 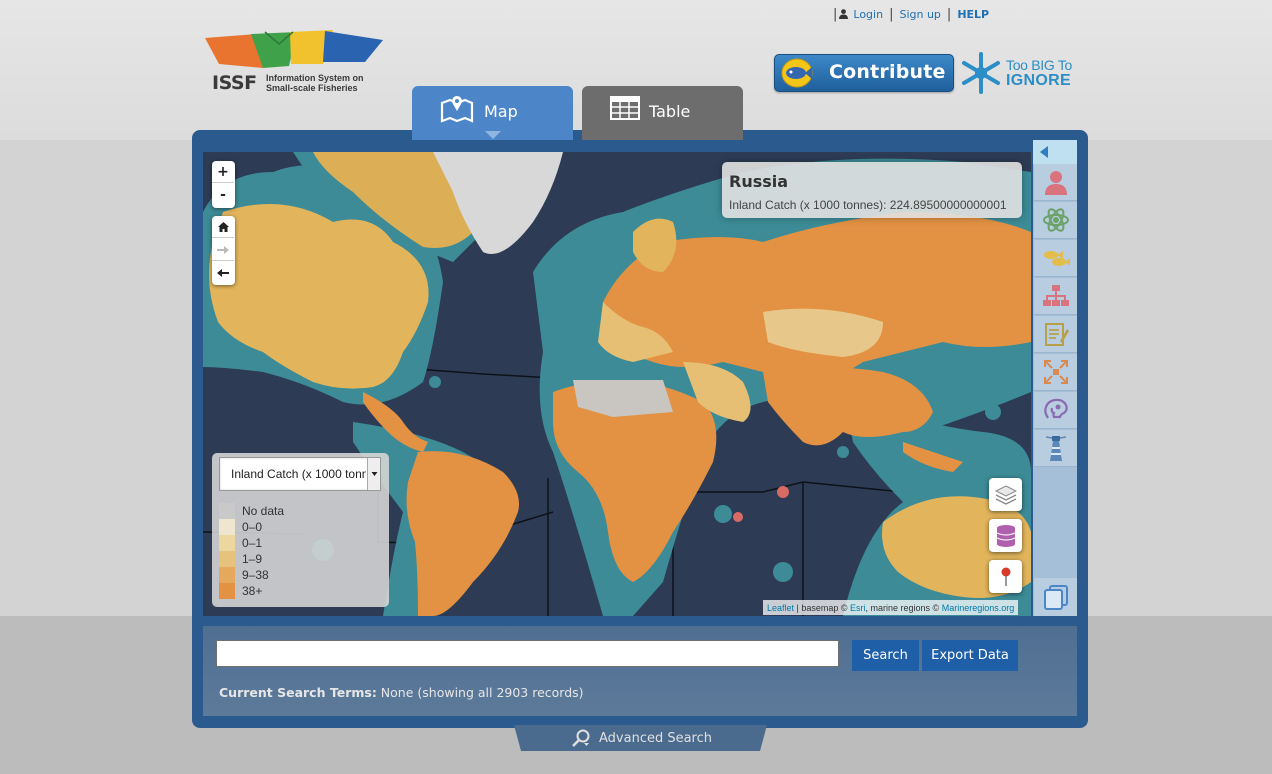 I want to click on database-icon, so click(x=1005, y=535).